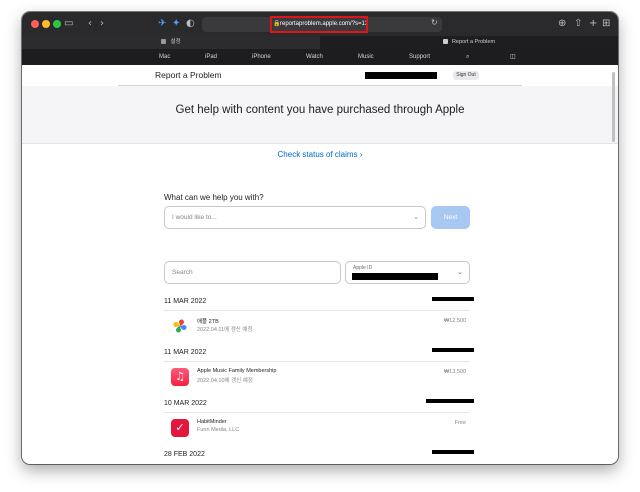 The height and width of the screenshot is (492, 640). What do you see at coordinates (460, 423) in the screenshot?
I see `item-price: Free` at bounding box center [460, 423].